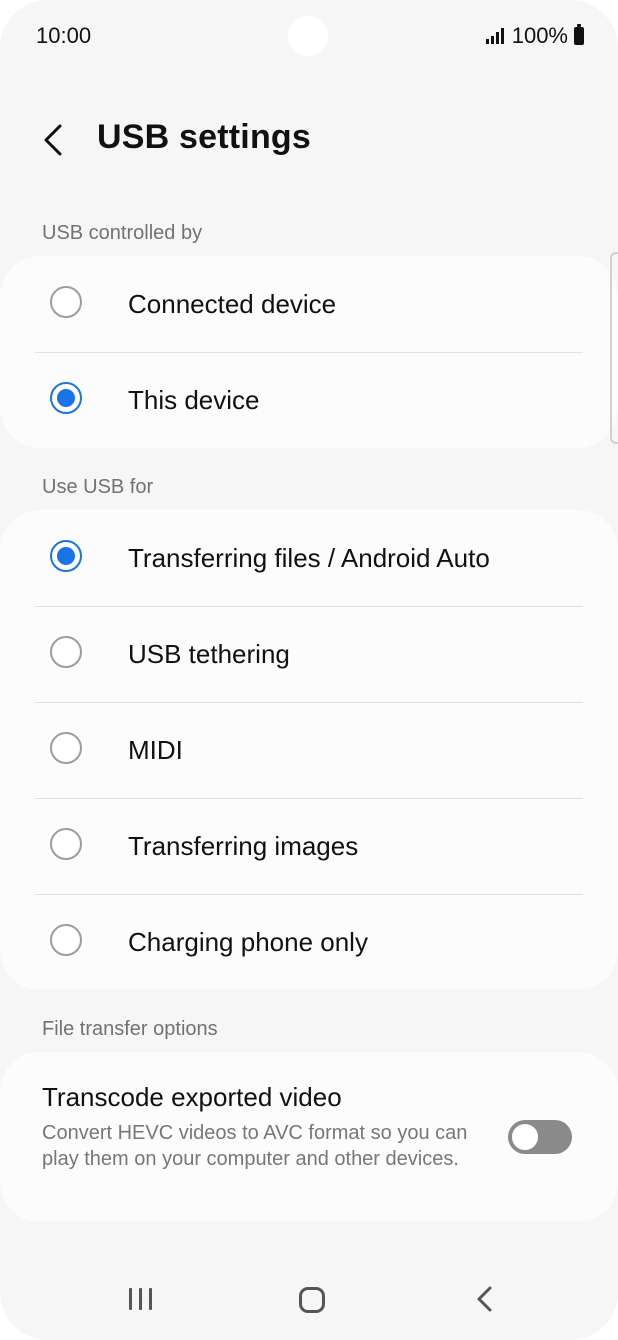 The image size is (618, 1340). What do you see at coordinates (204, 137) in the screenshot?
I see `page-title: USB settings` at bounding box center [204, 137].